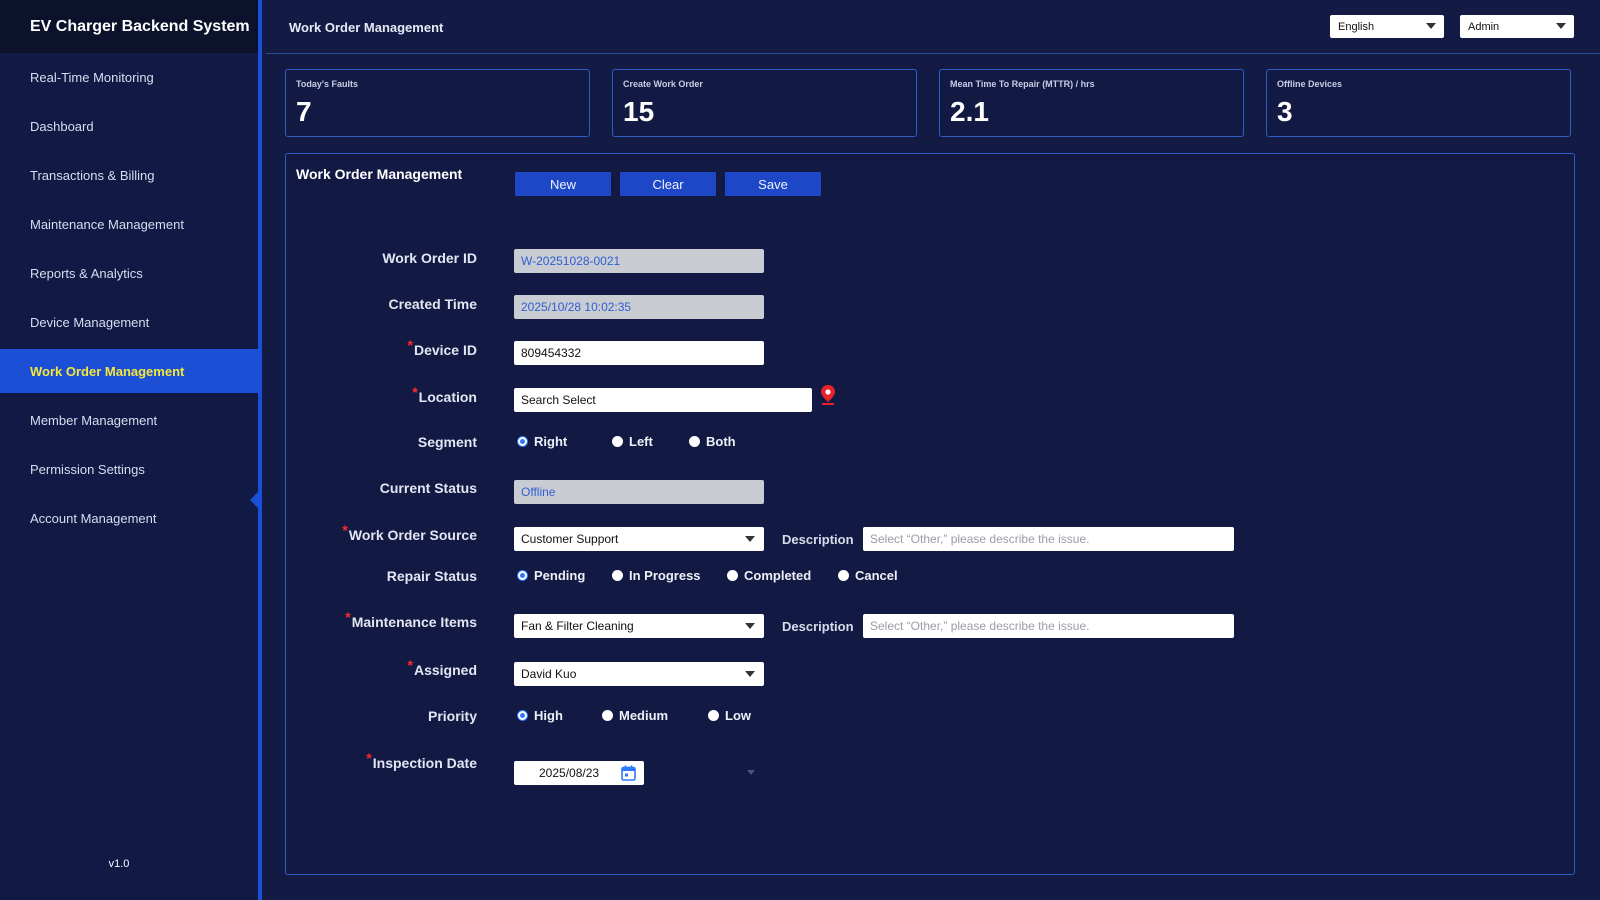  What do you see at coordinates (769, 575) in the screenshot?
I see `repair-status-radio-completed: Completed` at bounding box center [769, 575].